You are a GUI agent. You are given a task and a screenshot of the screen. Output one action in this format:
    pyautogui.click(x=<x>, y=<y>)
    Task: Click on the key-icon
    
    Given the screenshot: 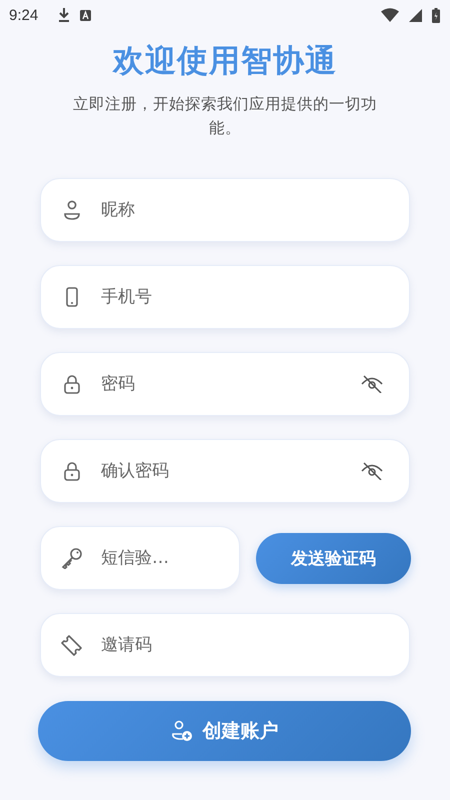 What is the action you would take?
    pyautogui.click(x=72, y=558)
    